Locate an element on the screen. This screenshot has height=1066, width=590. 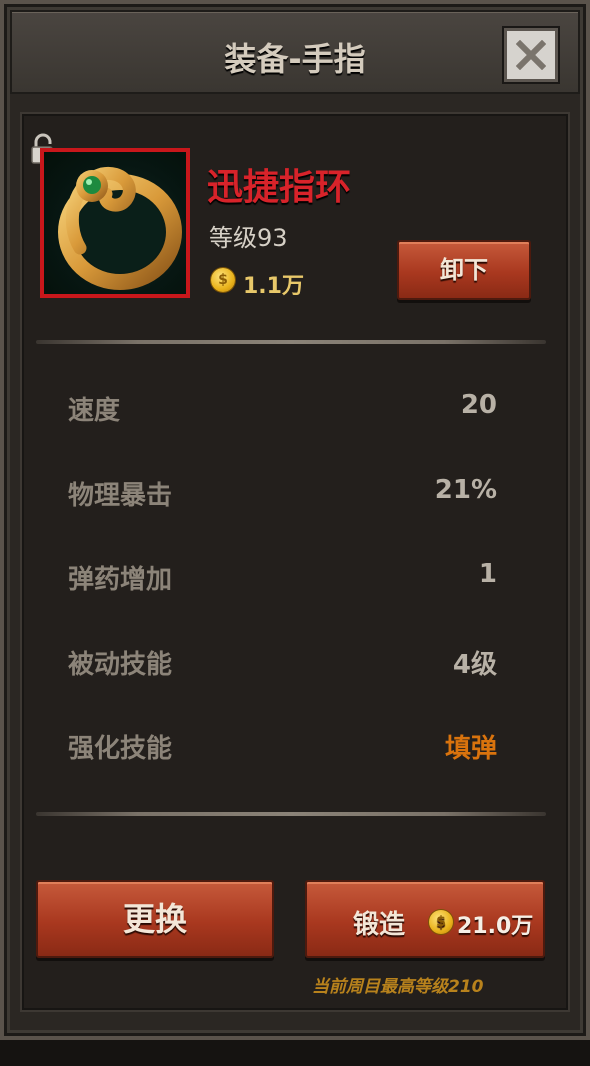
replace-button: 更换 is located at coordinates (155, 919).